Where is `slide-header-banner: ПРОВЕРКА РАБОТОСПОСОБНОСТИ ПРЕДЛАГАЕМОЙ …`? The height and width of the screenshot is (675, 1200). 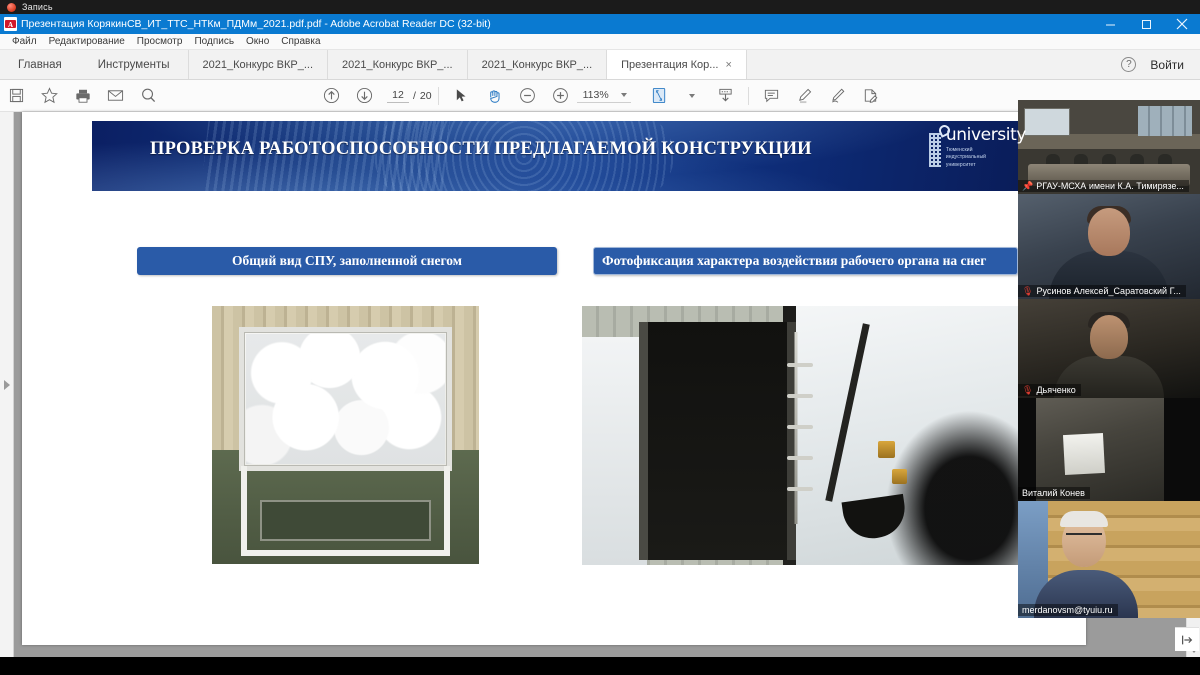
slide-header-banner: ПРОВЕРКА РАБОТОСПОСОБНОСТИ ПРЕДЛАГАЕМОЙ … is located at coordinates (562, 156).